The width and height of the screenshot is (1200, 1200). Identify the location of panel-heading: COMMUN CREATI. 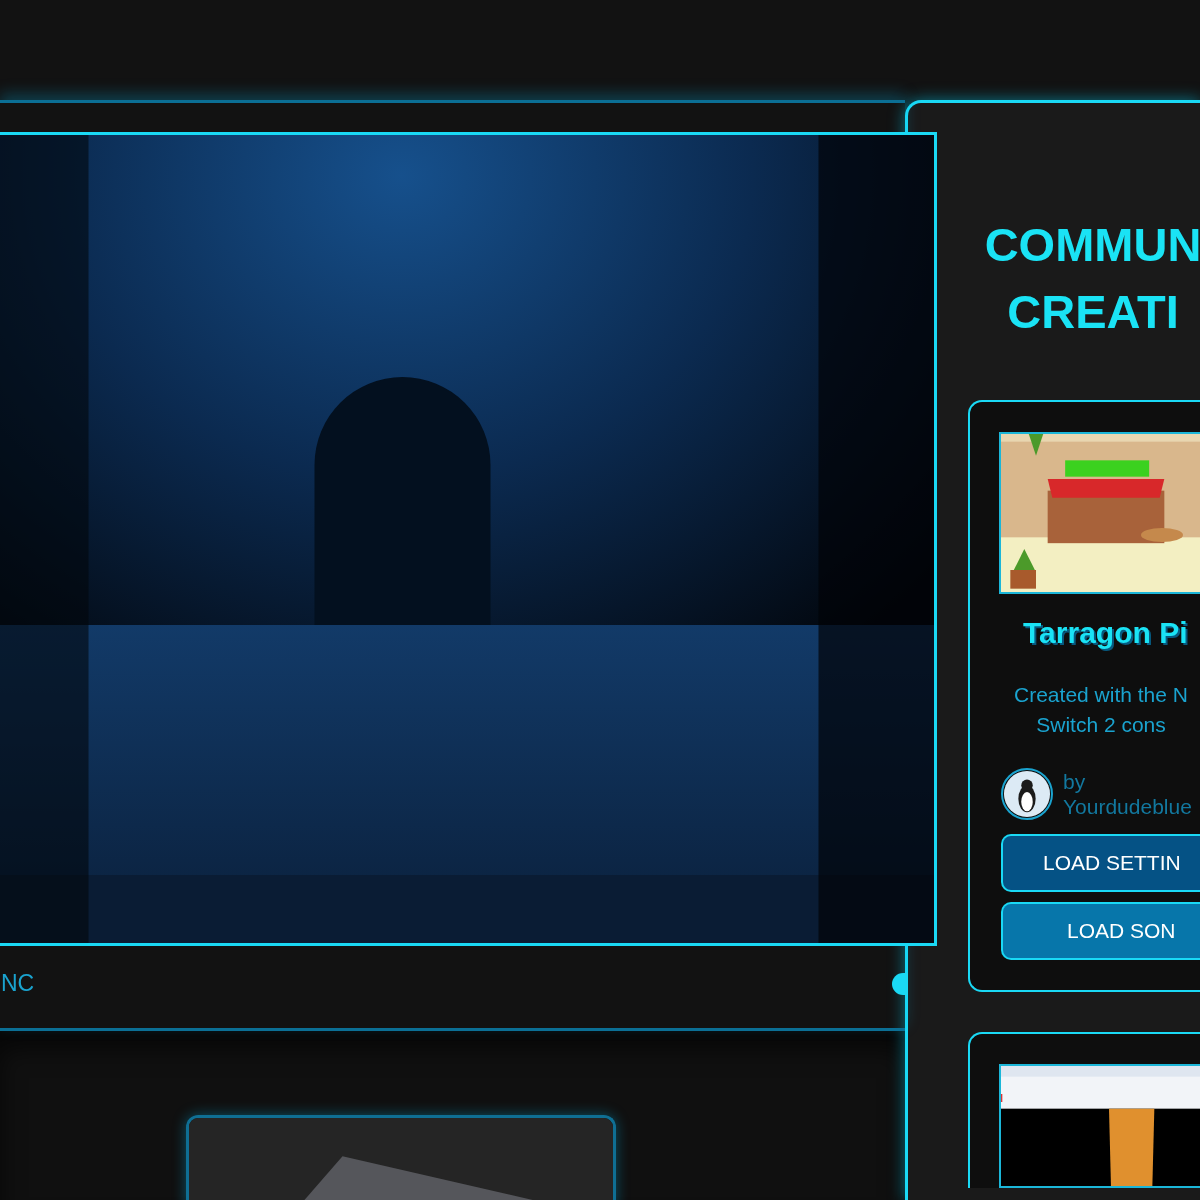
(1091, 278).